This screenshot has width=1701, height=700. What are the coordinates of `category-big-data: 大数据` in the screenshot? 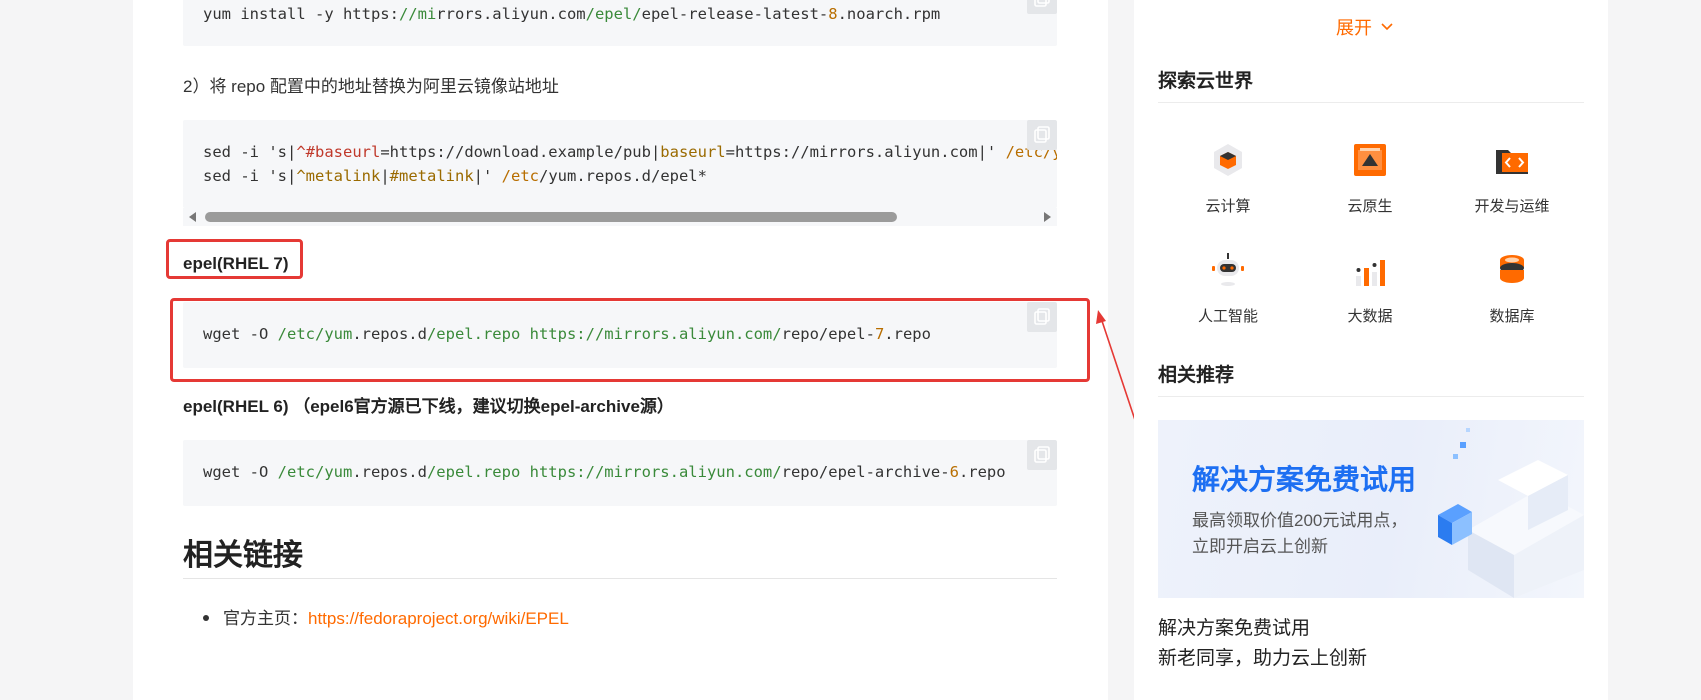 It's located at (1370, 288).